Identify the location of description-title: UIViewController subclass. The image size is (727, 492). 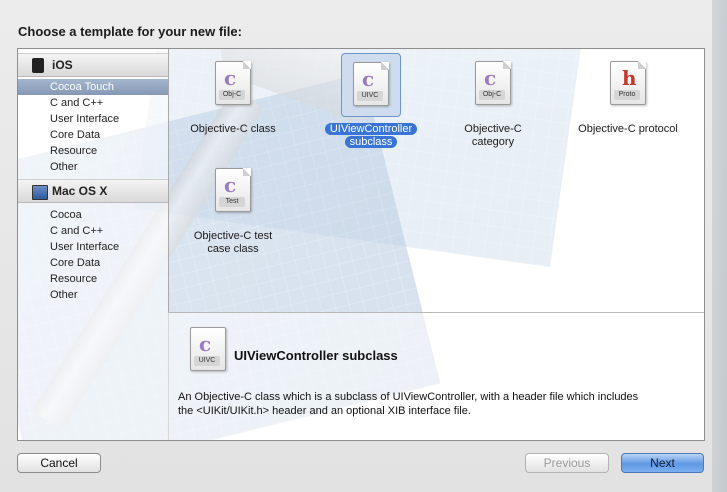
(316, 355).